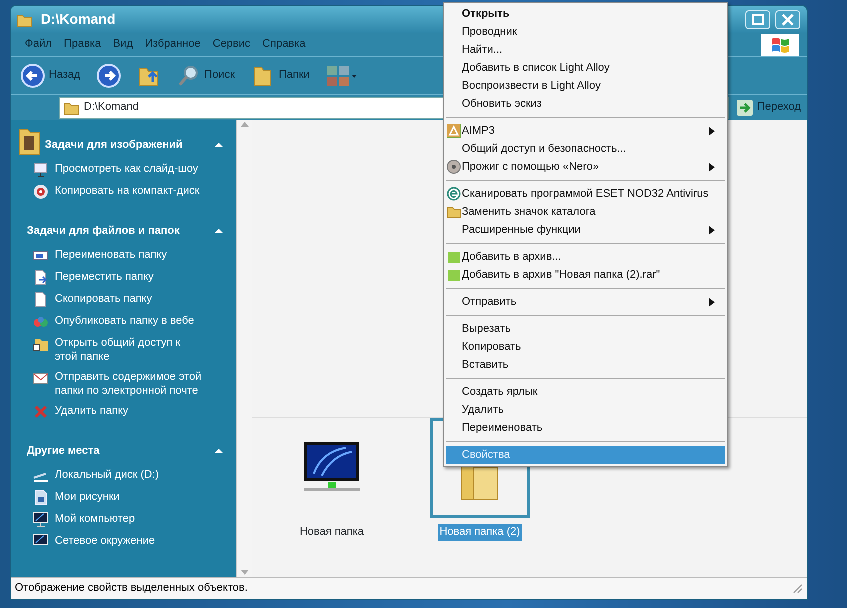 This screenshot has height=608, width=847. Describe the element at coordinates (758, 20) in the screenshot. I see `maximize-button` at that location.